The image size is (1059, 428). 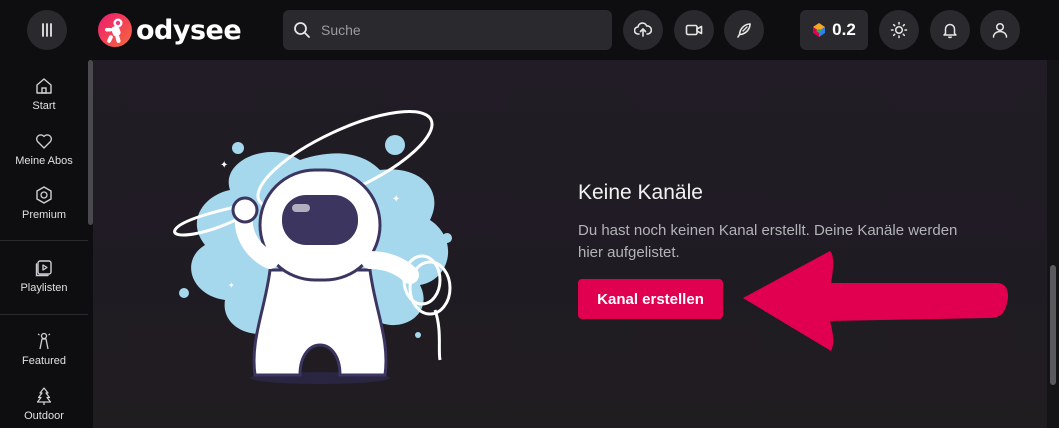 I want to click on sidebar-item-label: Start, so click(x=44, y=106).